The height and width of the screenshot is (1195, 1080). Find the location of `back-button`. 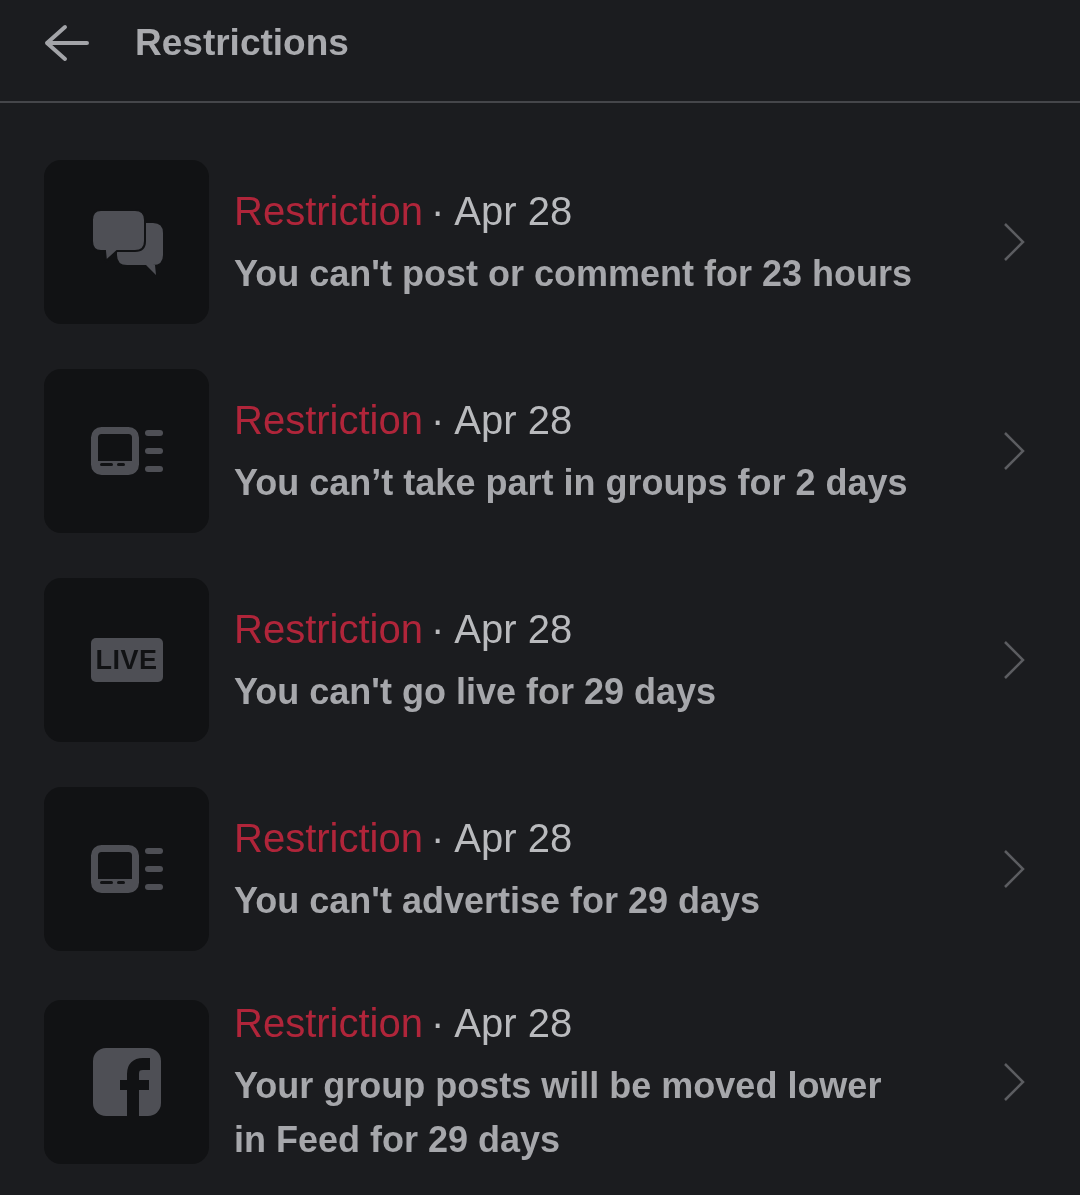

back-button is located at coordinates (66, 42).